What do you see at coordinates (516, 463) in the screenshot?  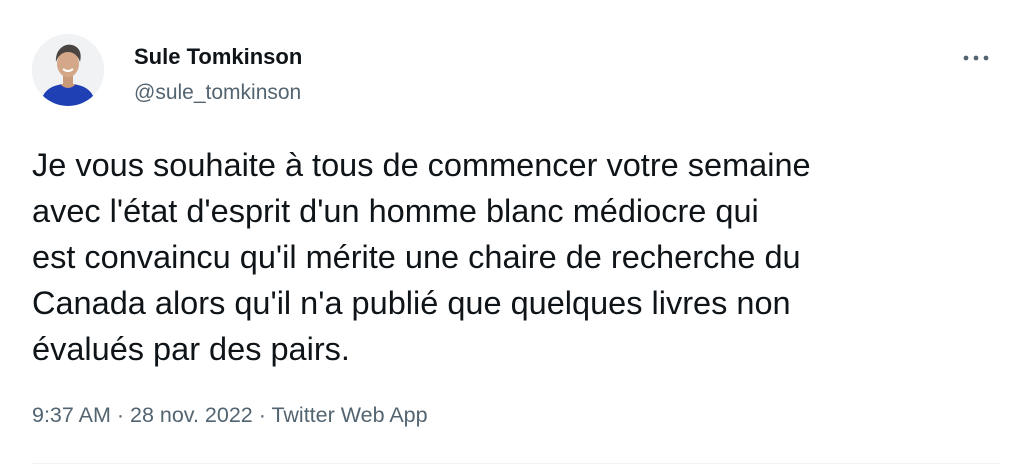 I see `divider` at bounding box center [516, 463].